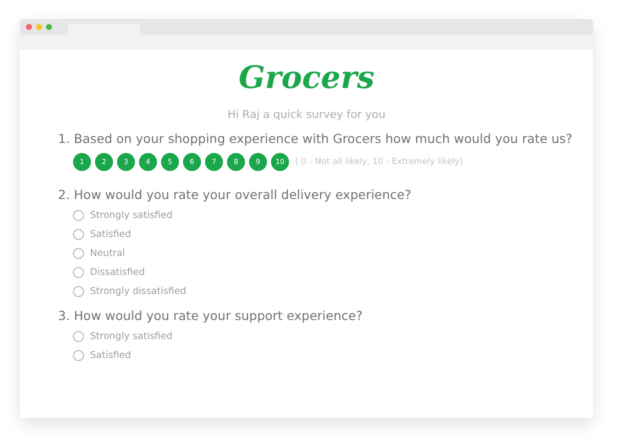  I want to click on option-label: Neutral, so click(108, 253).